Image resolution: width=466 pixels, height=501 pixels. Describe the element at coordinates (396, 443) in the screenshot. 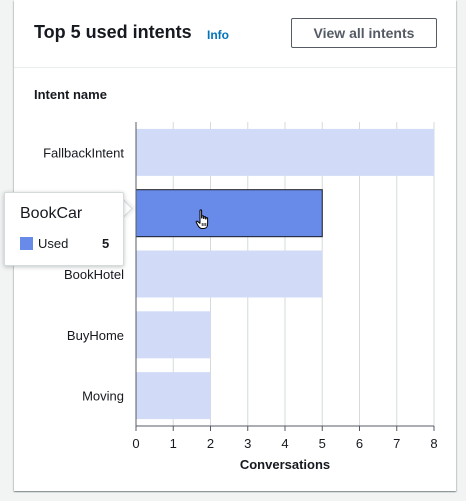

I see `x-tick-label: 7` at that location.